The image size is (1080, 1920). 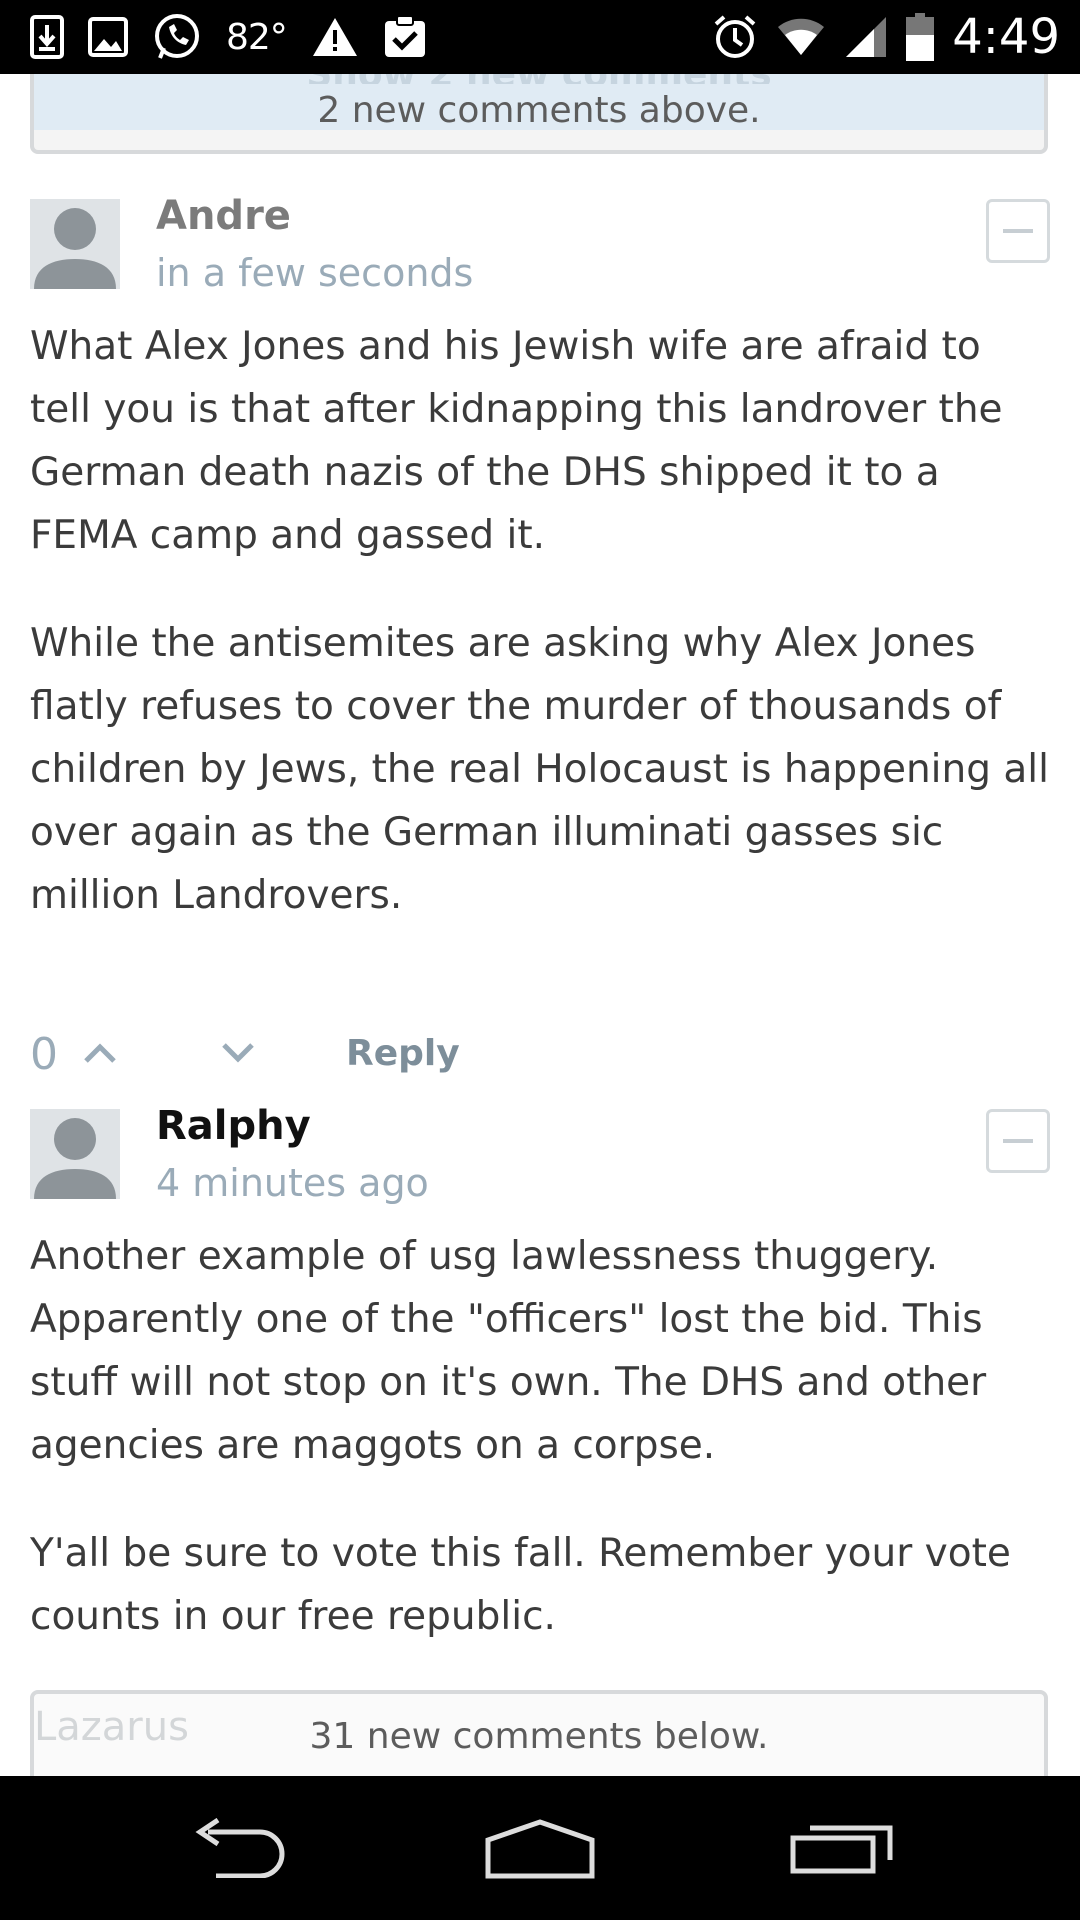 I want to click on show-new-comments-label: Show 2 new comments, so click(x=539, y=79).